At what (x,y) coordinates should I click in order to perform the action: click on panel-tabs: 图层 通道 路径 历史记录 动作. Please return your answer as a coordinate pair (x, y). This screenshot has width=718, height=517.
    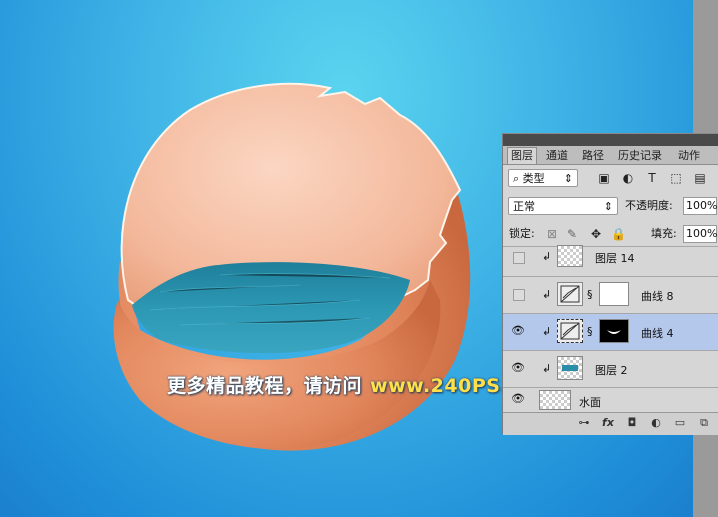
    Looking at the image, I should click on (610, 155).